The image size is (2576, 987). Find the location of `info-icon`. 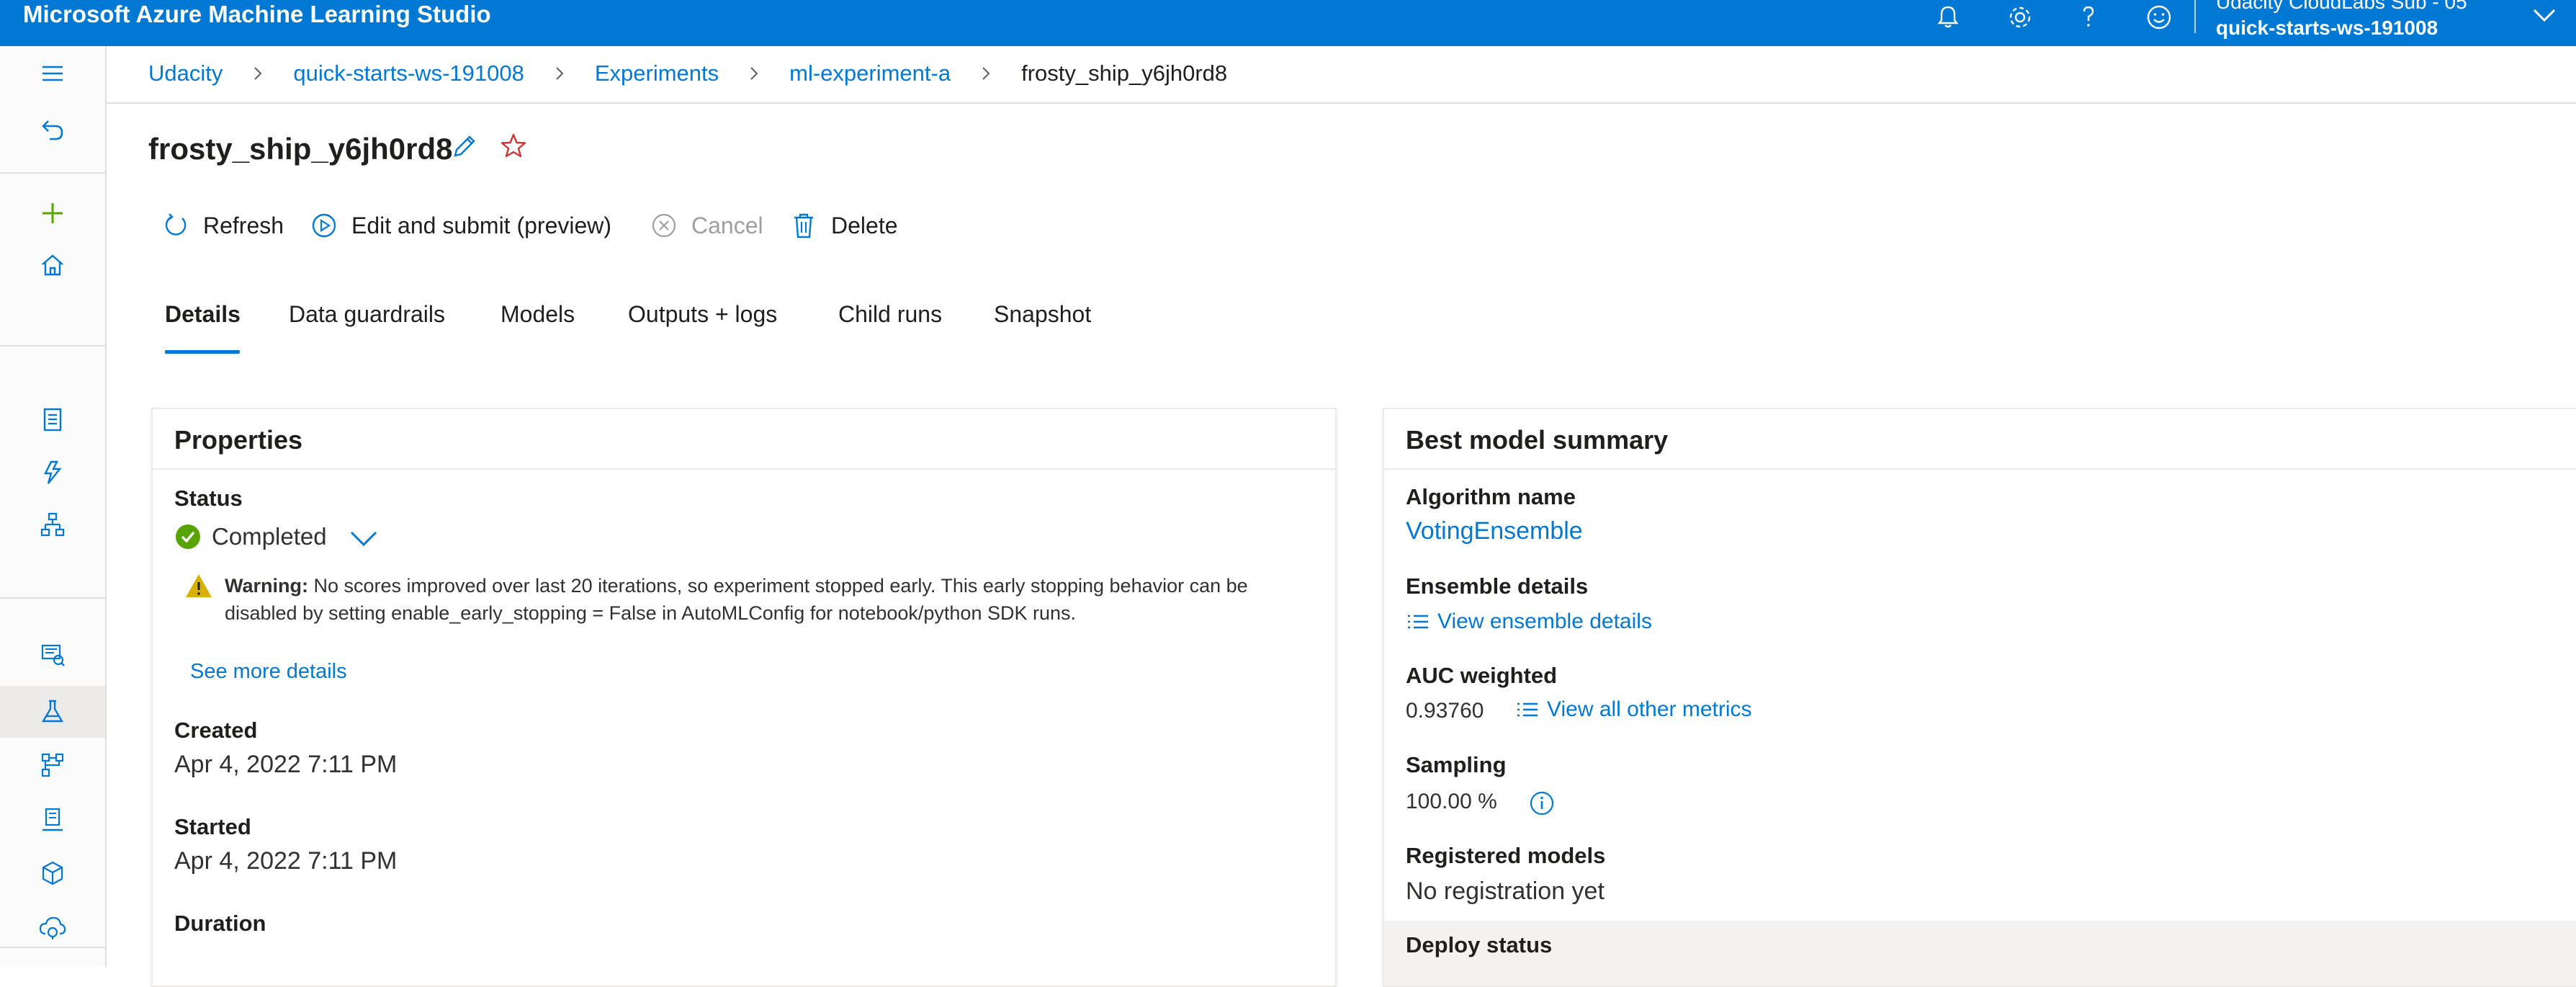

info-icon is located at coordinates (1542, 804).